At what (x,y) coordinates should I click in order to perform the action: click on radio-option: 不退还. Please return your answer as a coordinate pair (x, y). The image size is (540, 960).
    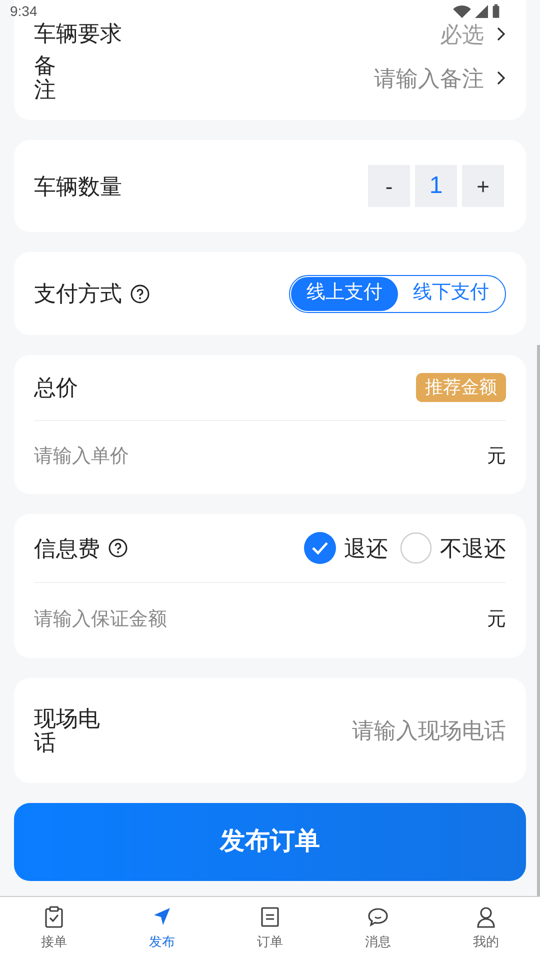
    Looking at the image, I should click on (453, 548).